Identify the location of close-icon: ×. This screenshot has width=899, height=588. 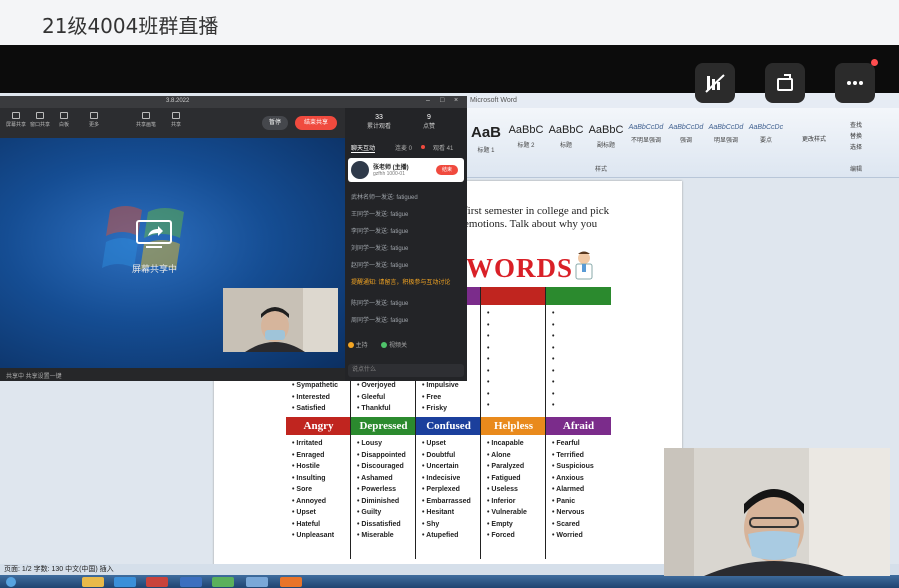
(456, 100).